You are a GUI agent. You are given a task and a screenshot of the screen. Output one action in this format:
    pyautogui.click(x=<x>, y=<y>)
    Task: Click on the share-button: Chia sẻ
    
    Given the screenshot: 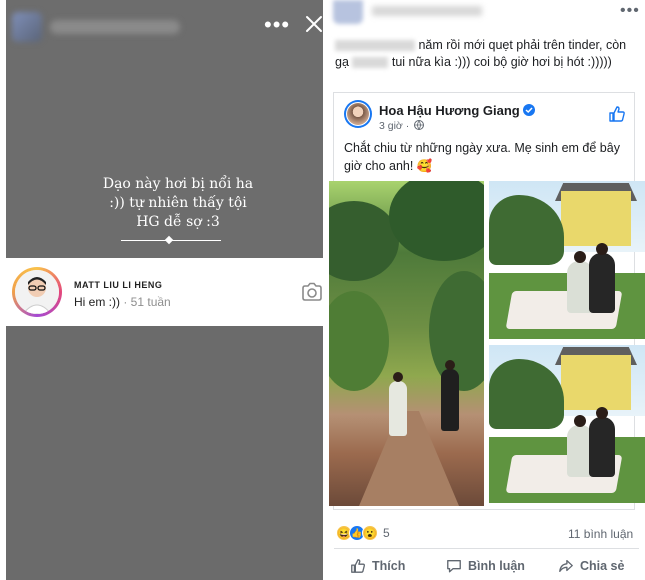 What is the action you would take?
    pyautogui.click(x=591, y=566)
    